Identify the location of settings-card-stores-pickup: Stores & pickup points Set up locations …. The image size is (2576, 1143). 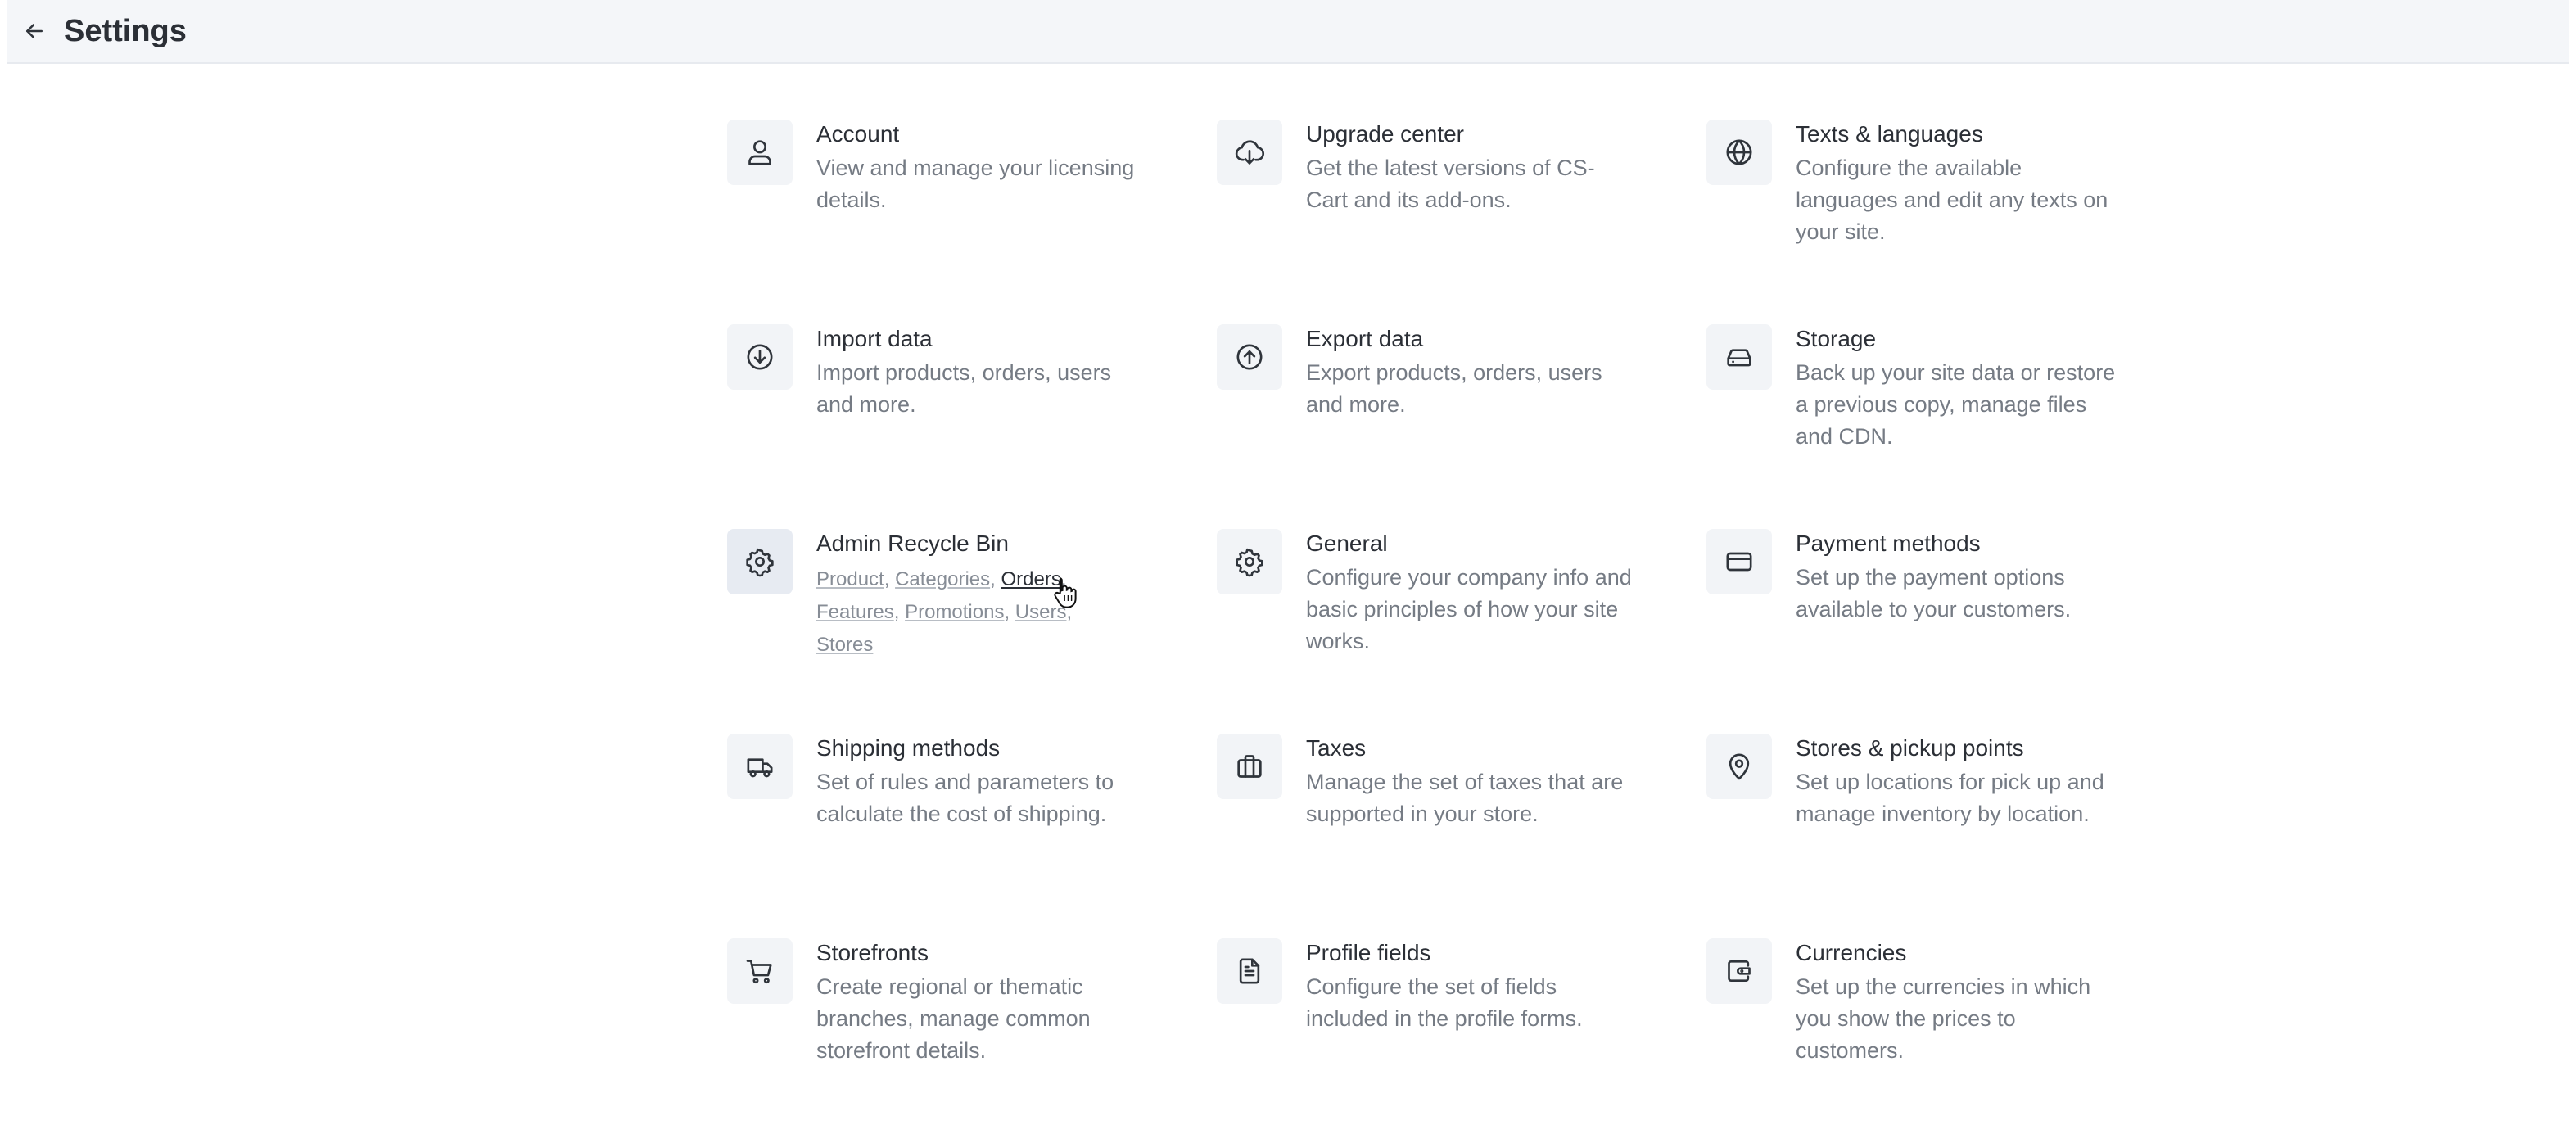
(1935, 836).